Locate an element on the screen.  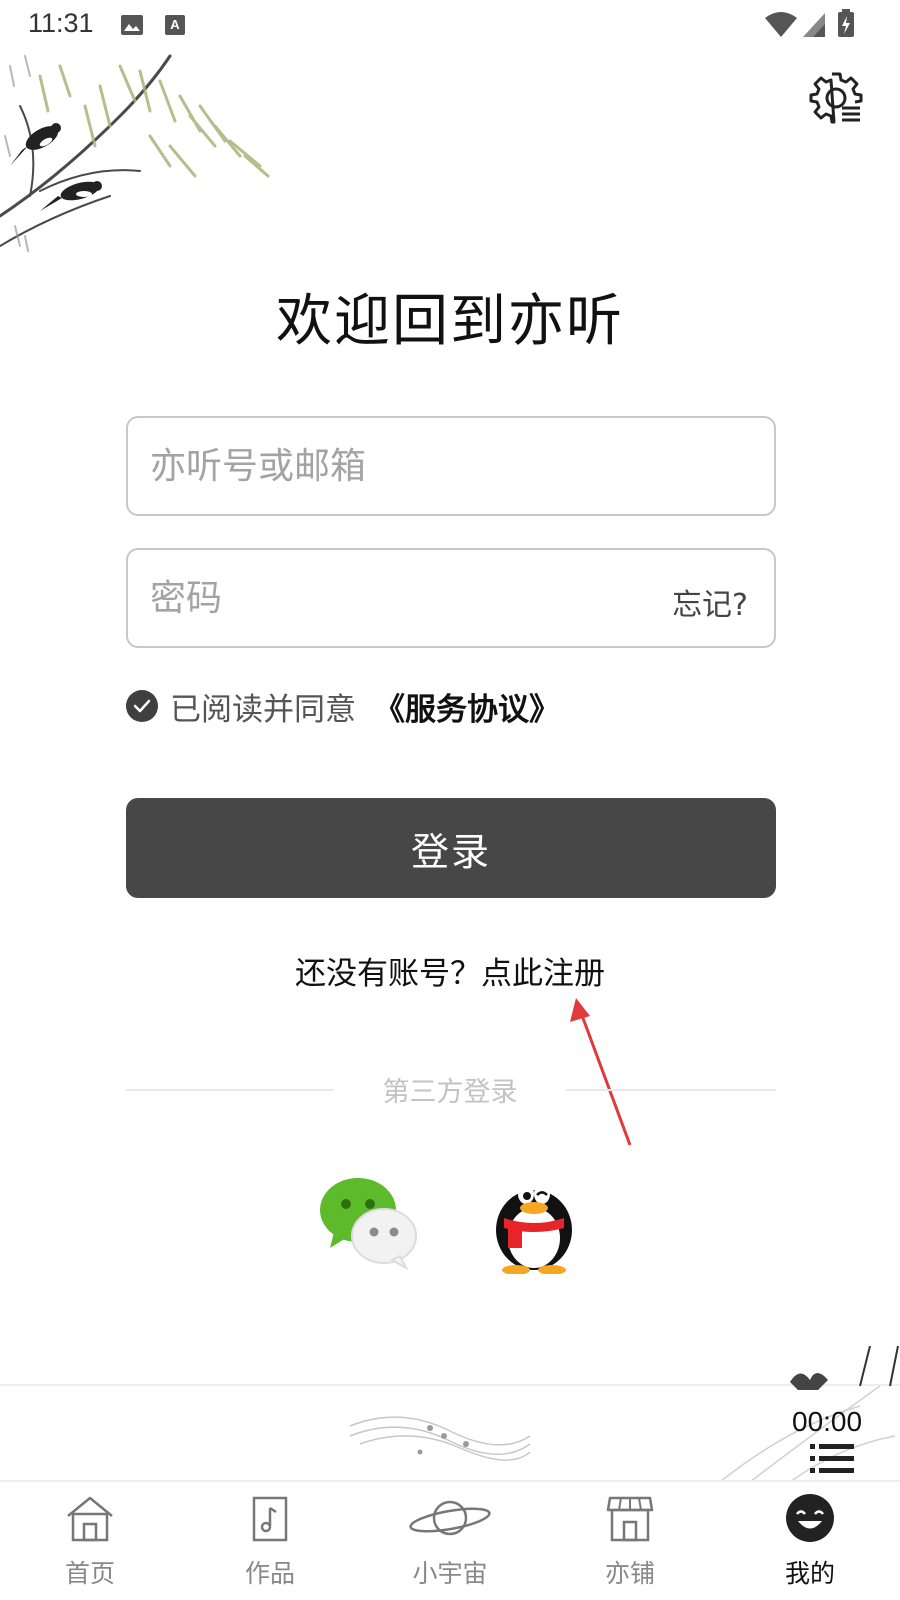
status-bar: 11:31 A is located at coordinates (450, 24).